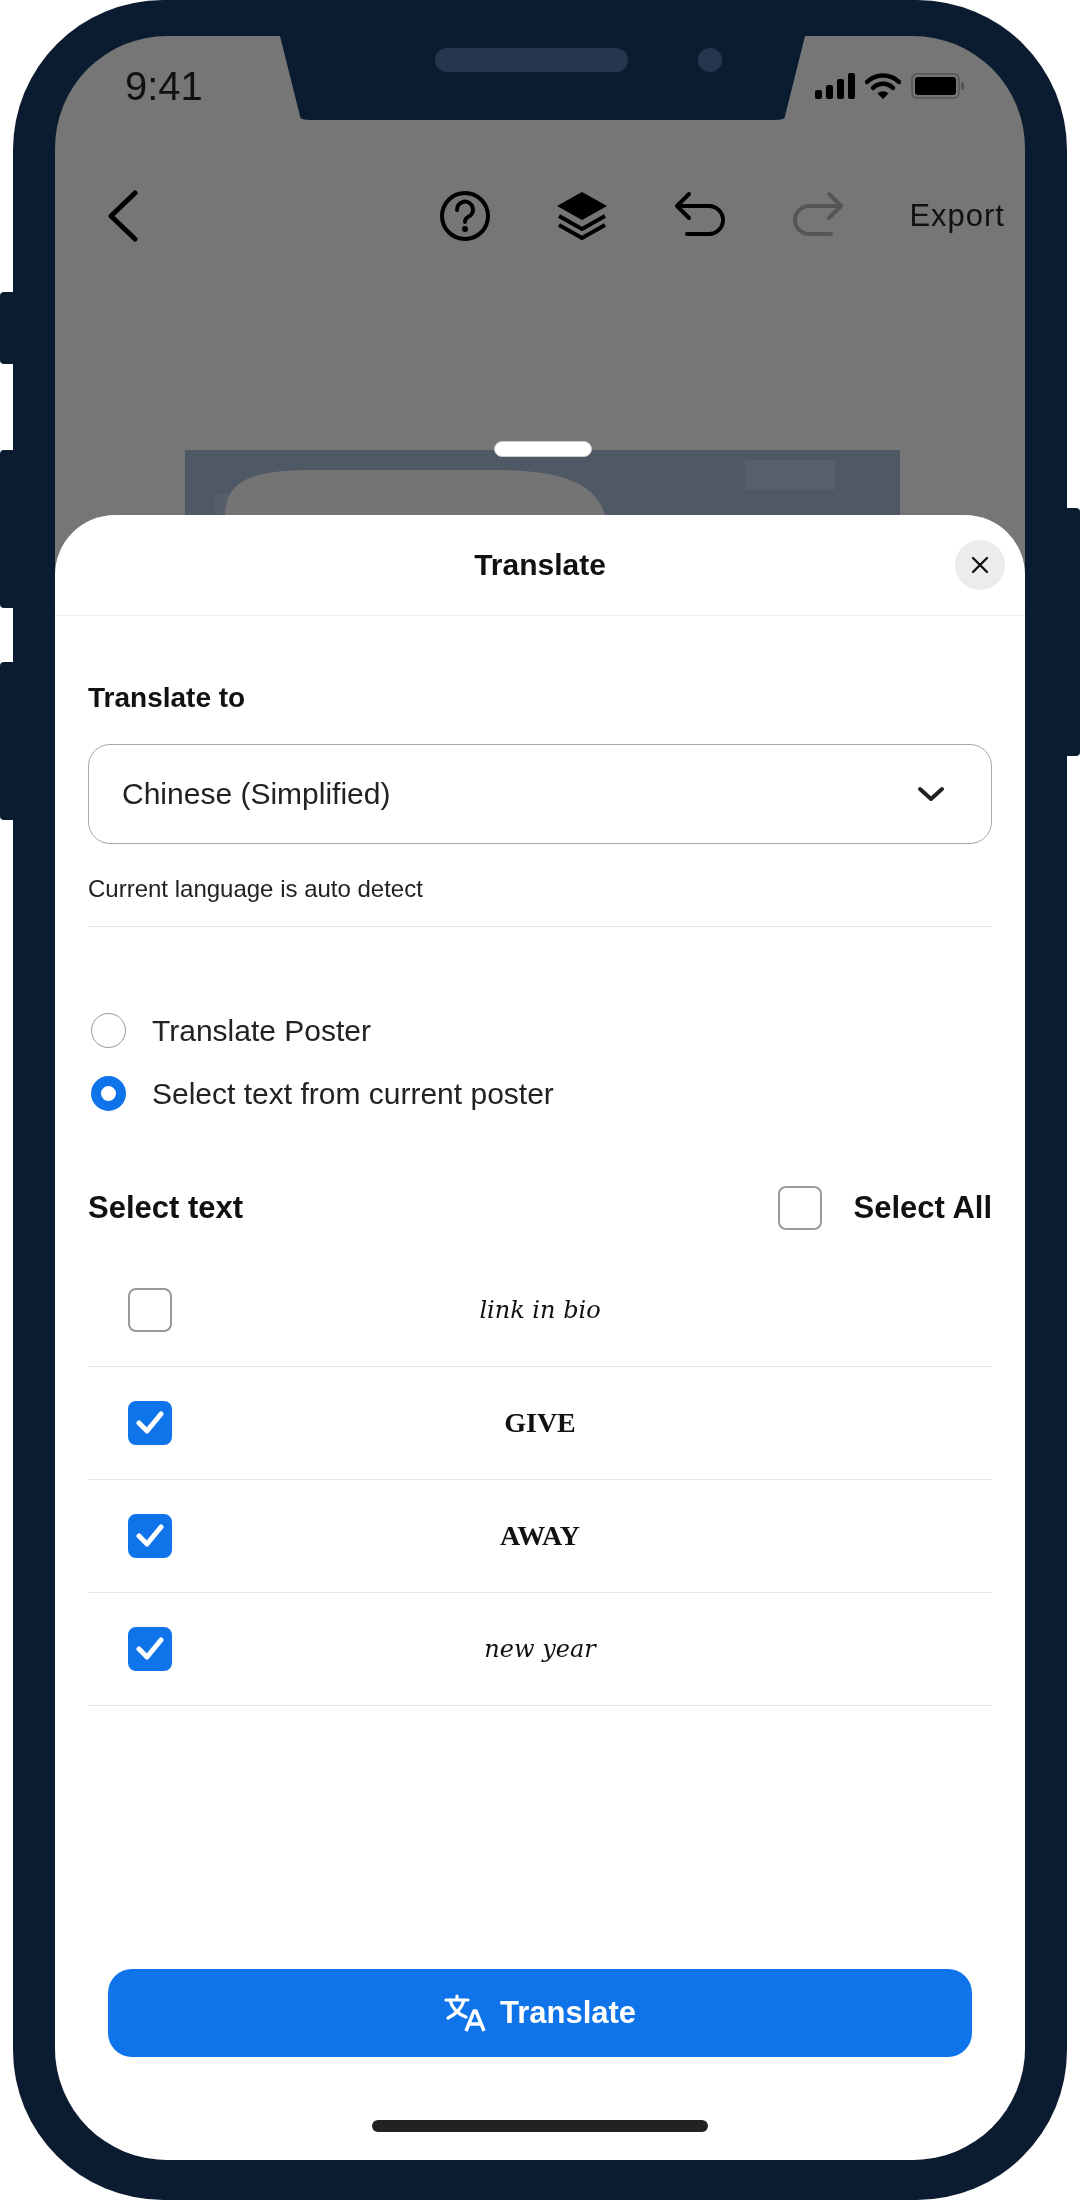 This screenshot has width=1080, height=2200. Describe the element at coordinates (164, 86) in the screenshot. I see `status-time: 9:41` at that location.